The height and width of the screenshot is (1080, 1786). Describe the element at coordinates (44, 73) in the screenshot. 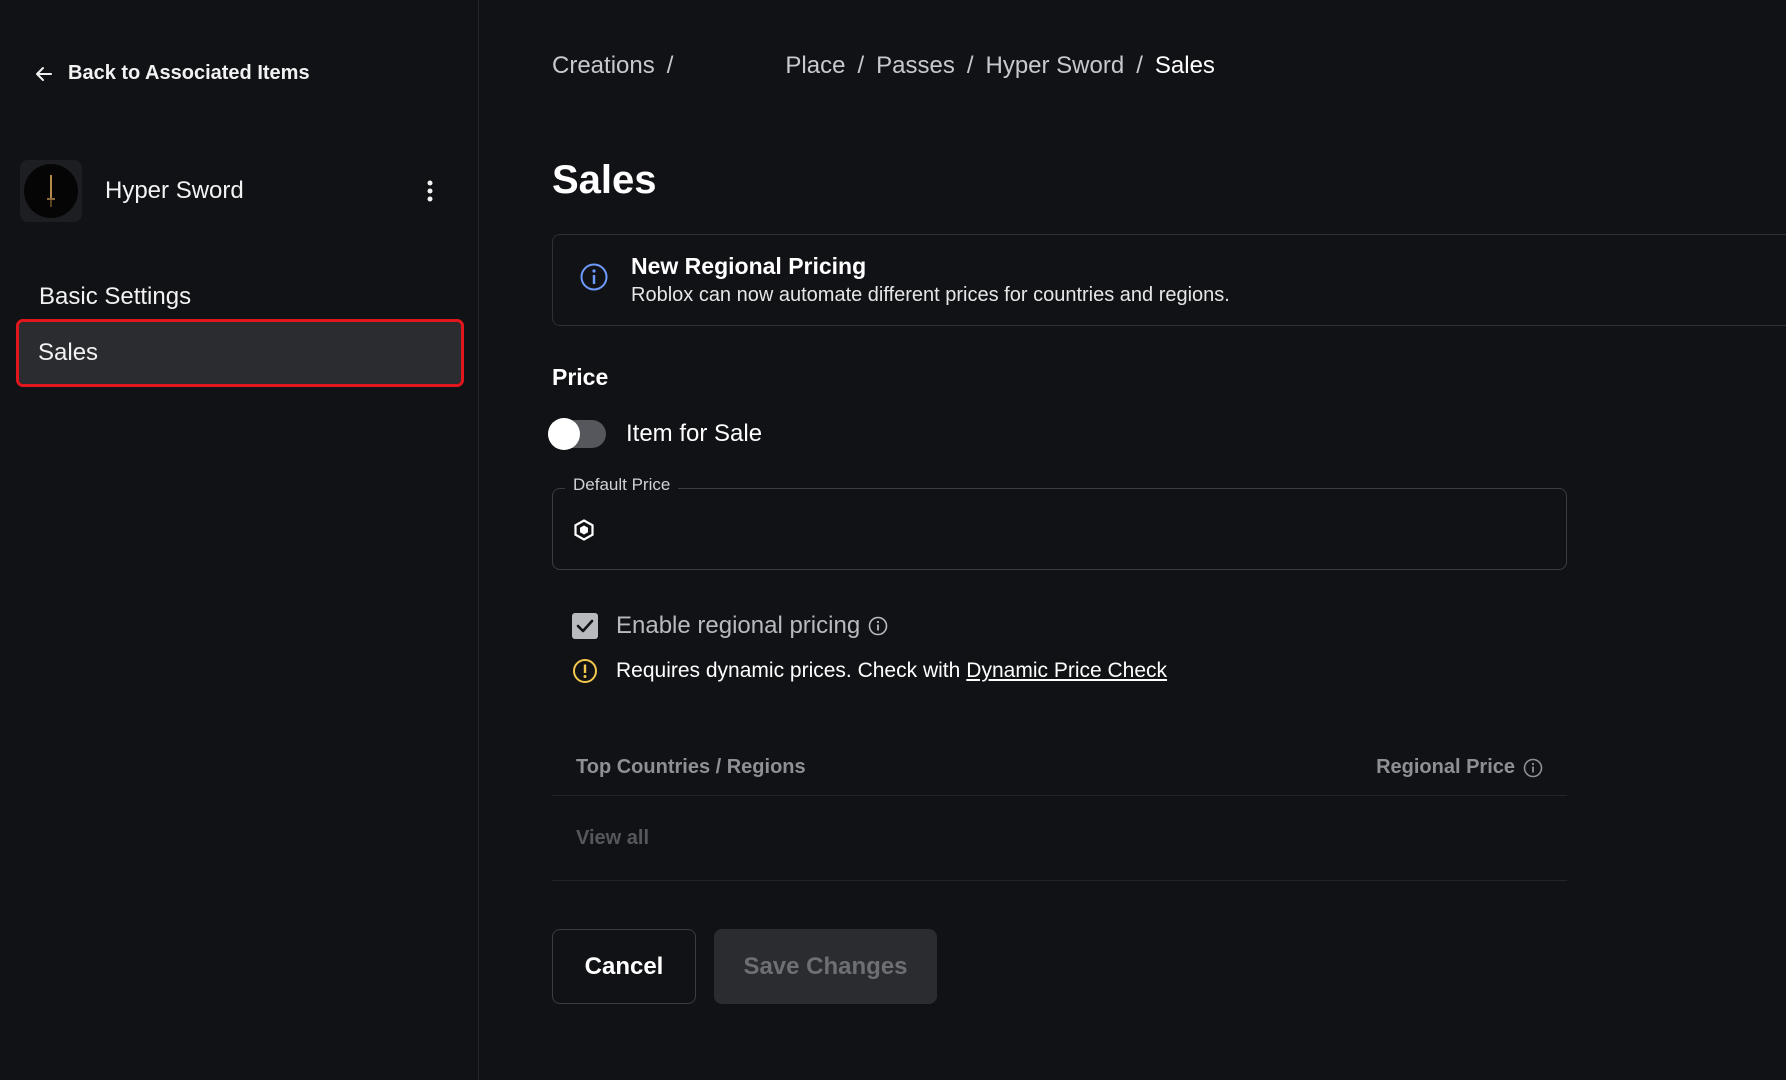

I see `arrow-left-icon` at that location.